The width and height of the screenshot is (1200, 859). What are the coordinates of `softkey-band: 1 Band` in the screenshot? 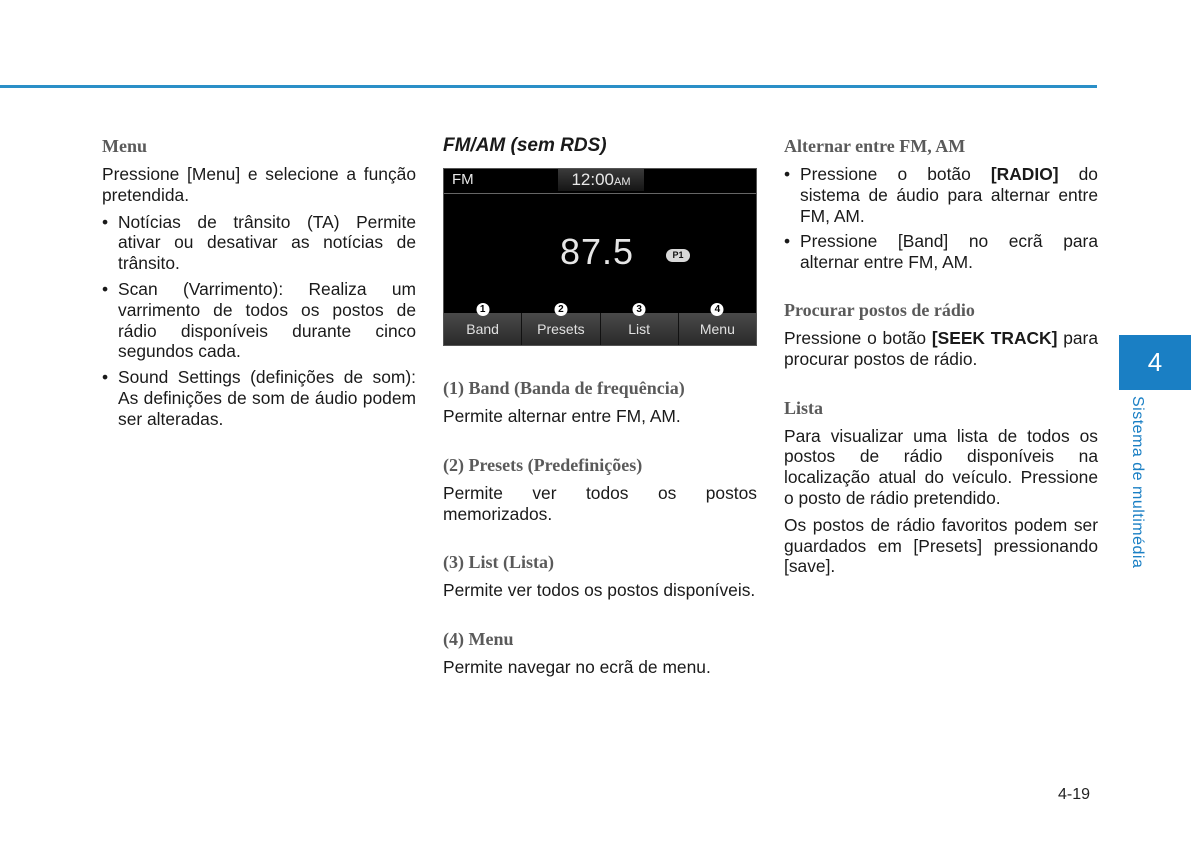 It's located at (483, 324).